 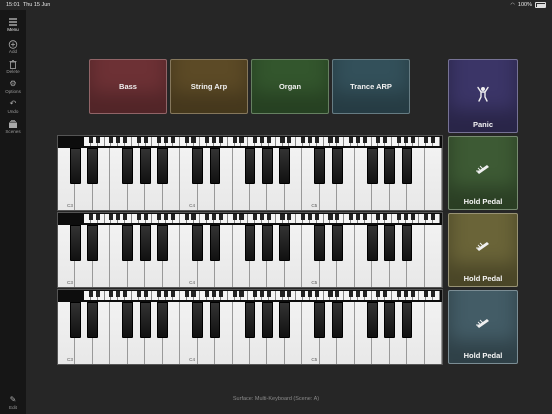 What do you see at coordinates (13, 29) in the screenshot?
I see `sidebar-item-label: Menu` at bounding box center [13, 29].